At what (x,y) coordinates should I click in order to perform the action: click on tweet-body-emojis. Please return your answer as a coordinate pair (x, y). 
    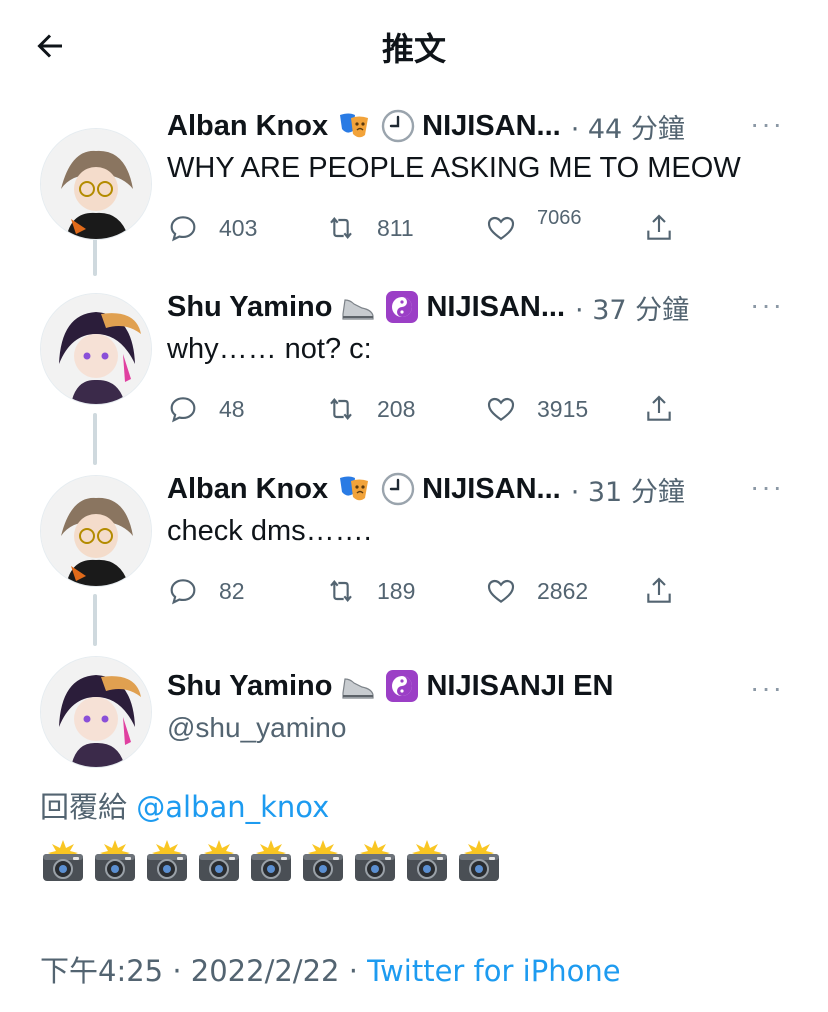
    Looking at the image, I should click on (271, 861).